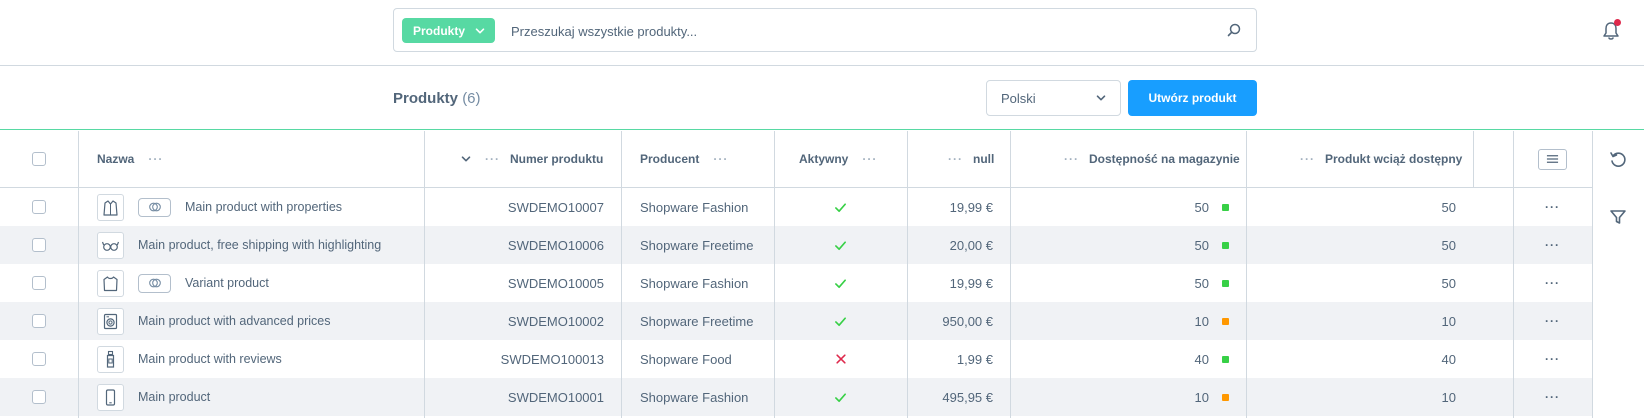 Image resolution: width=1644 pixels, height=418 pixels. Describe the element at coordinates (234, 321) in the screenshot. I see `product-name-link: Main product with advanced prices` at that location.